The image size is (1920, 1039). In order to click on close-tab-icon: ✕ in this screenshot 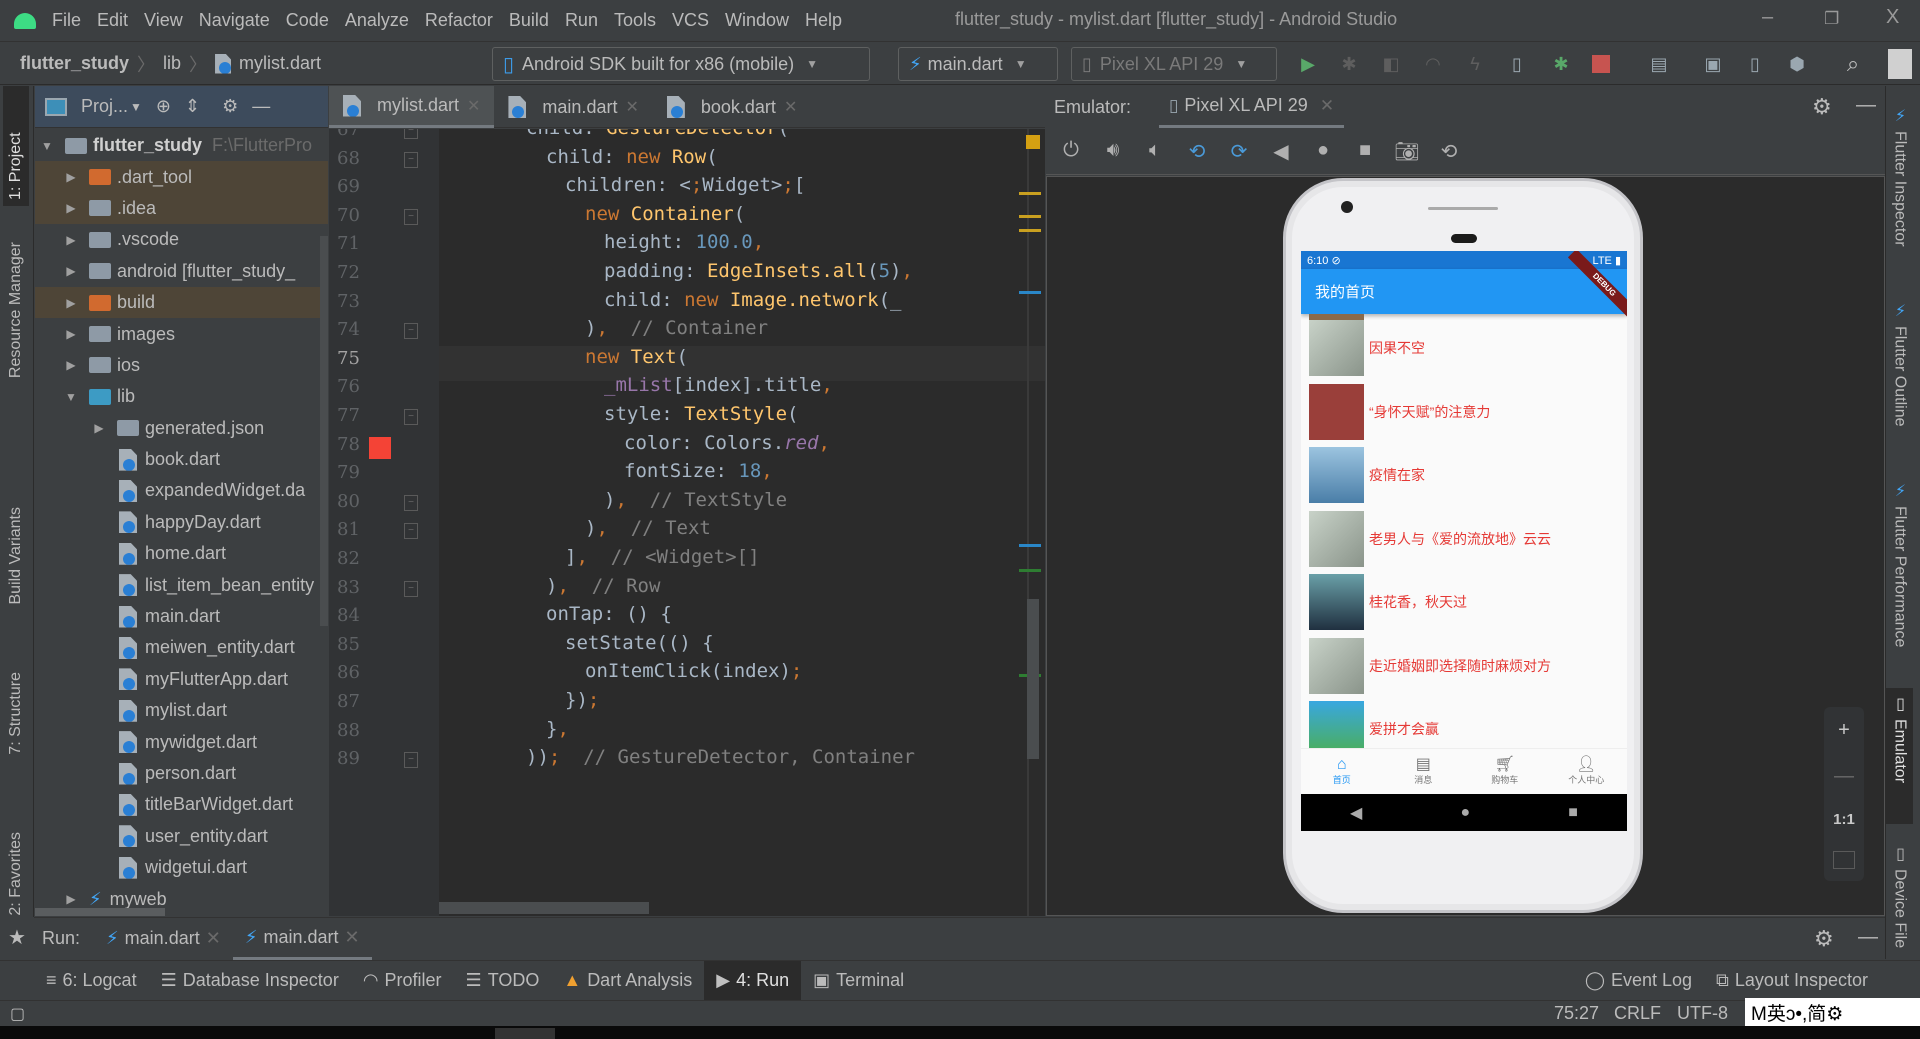, I will do `click(631, 107)`.